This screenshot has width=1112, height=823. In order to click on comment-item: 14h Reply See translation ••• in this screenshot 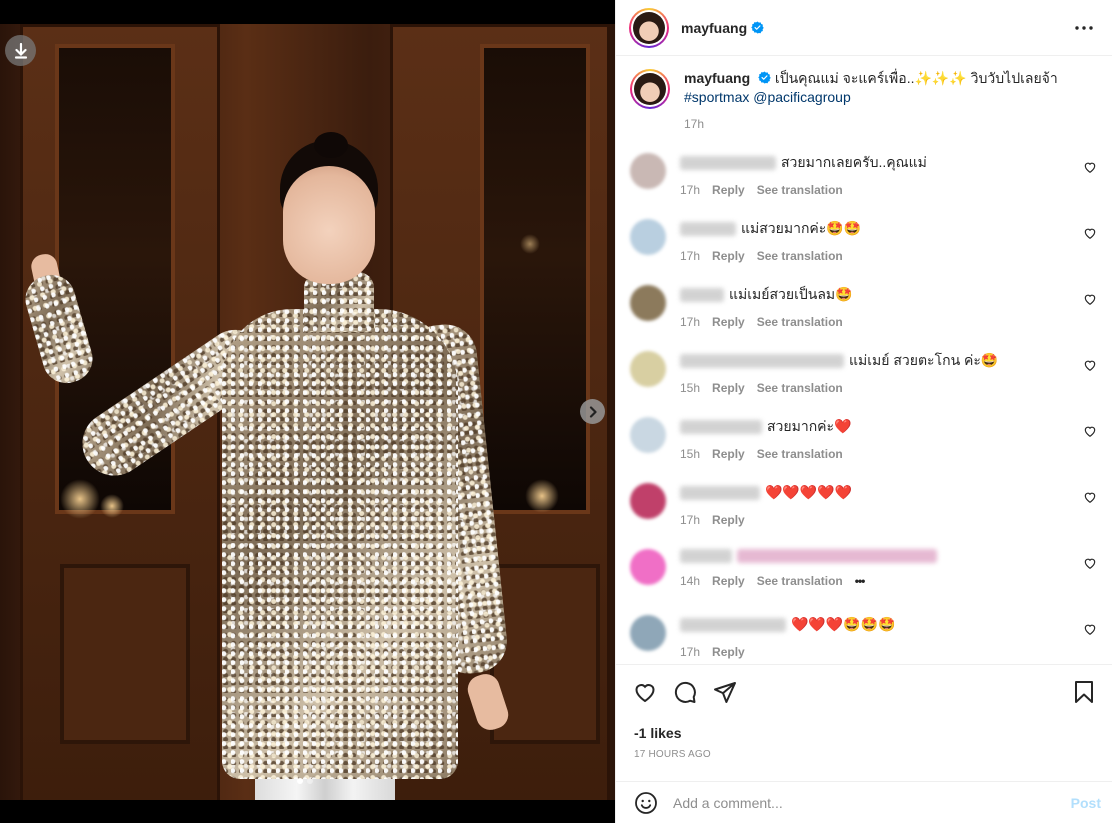, I will do `click(863, 582)`.